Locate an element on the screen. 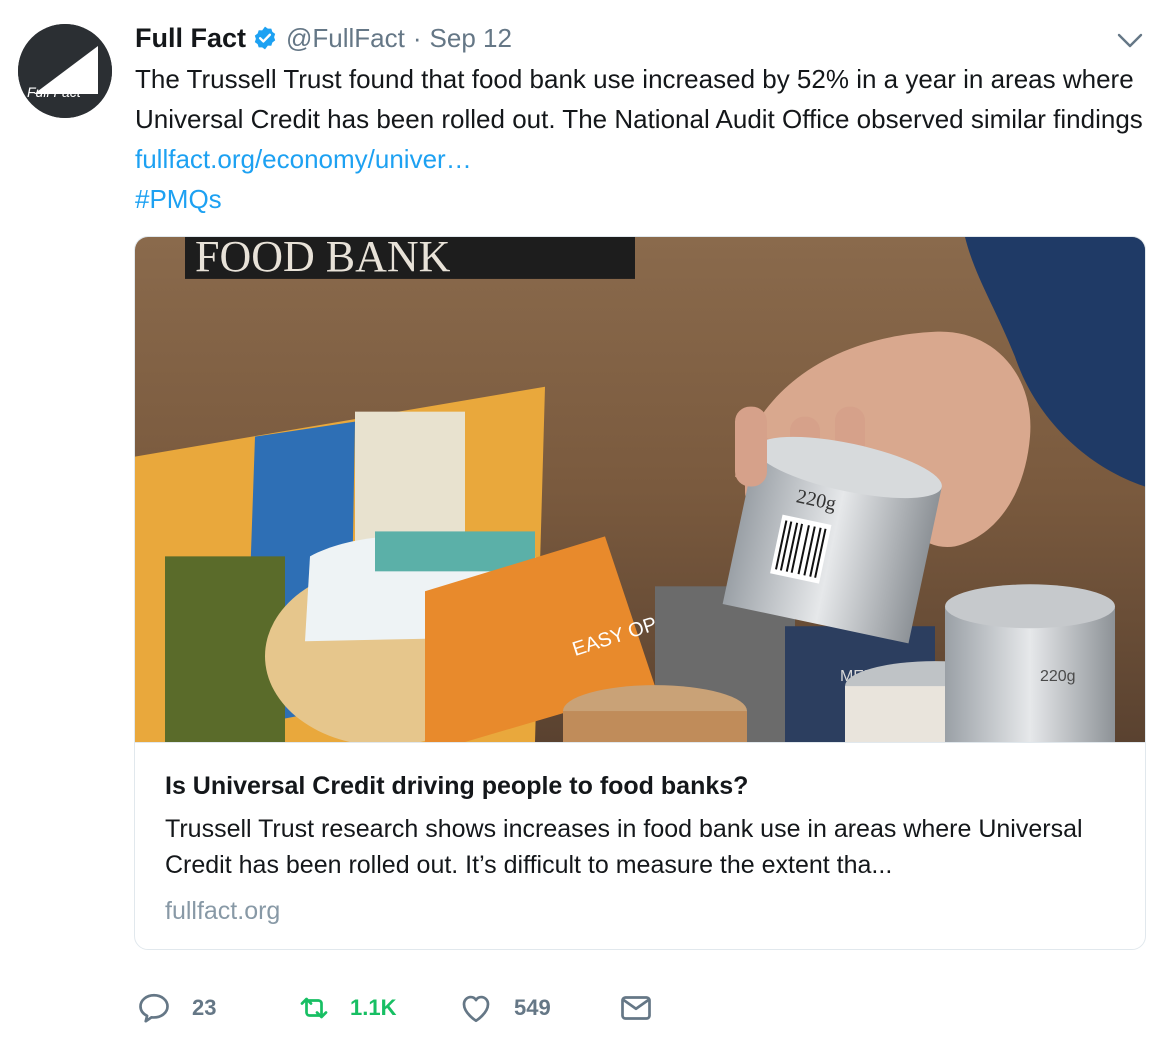  like-button: 549 is located at coordinates (538, 1008).